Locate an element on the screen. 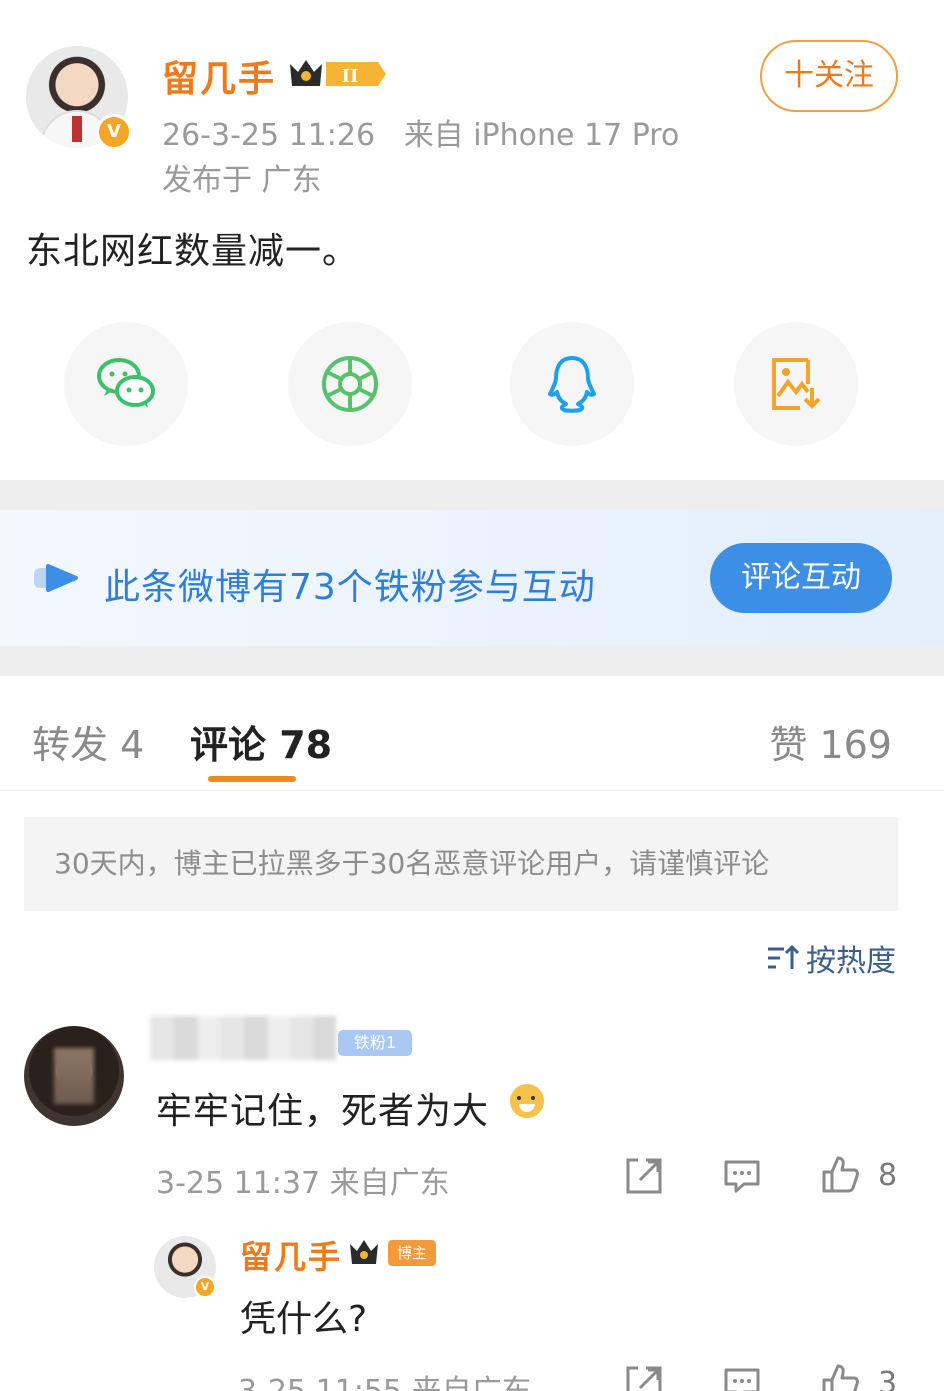  wechat-share-button is located at coordinates (126, 384).